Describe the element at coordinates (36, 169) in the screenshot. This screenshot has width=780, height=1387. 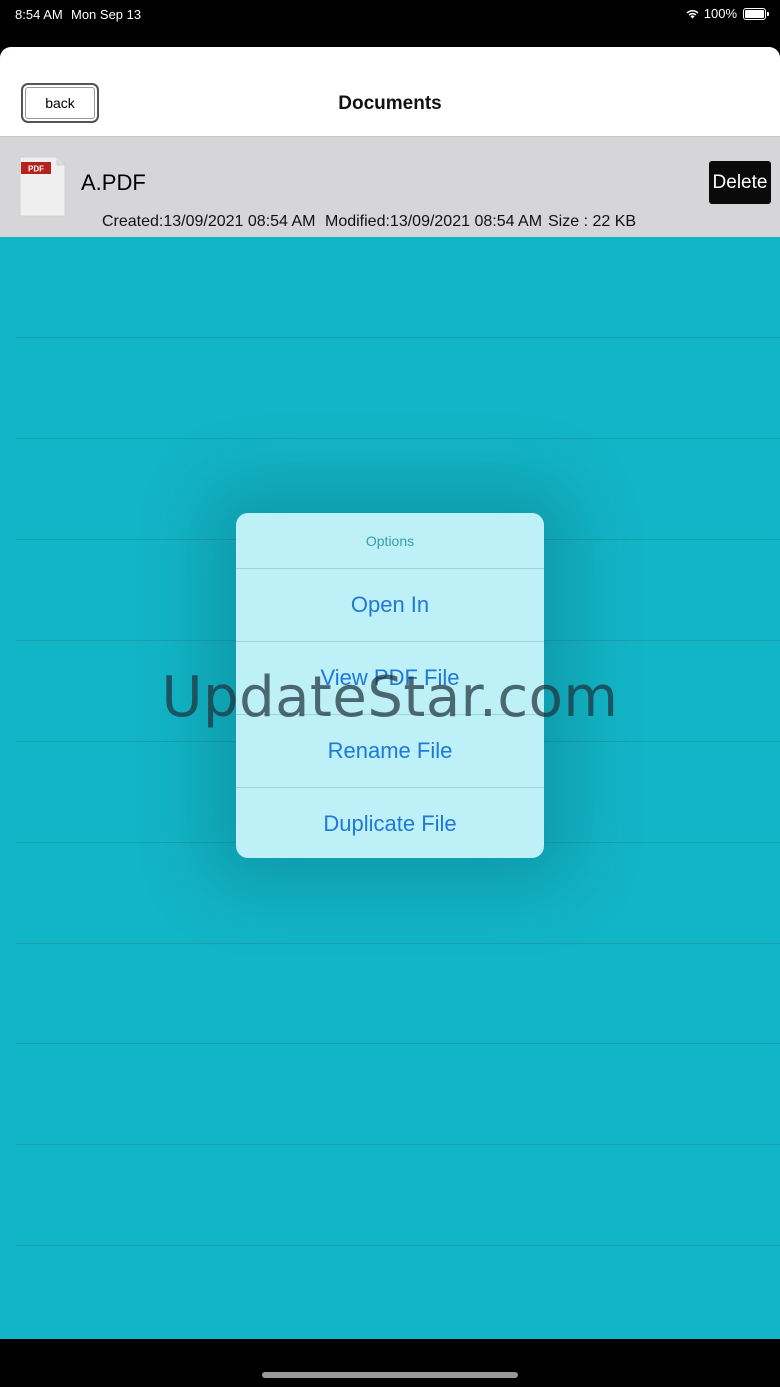
I see `pdf-badge-text: PDF` at that location.